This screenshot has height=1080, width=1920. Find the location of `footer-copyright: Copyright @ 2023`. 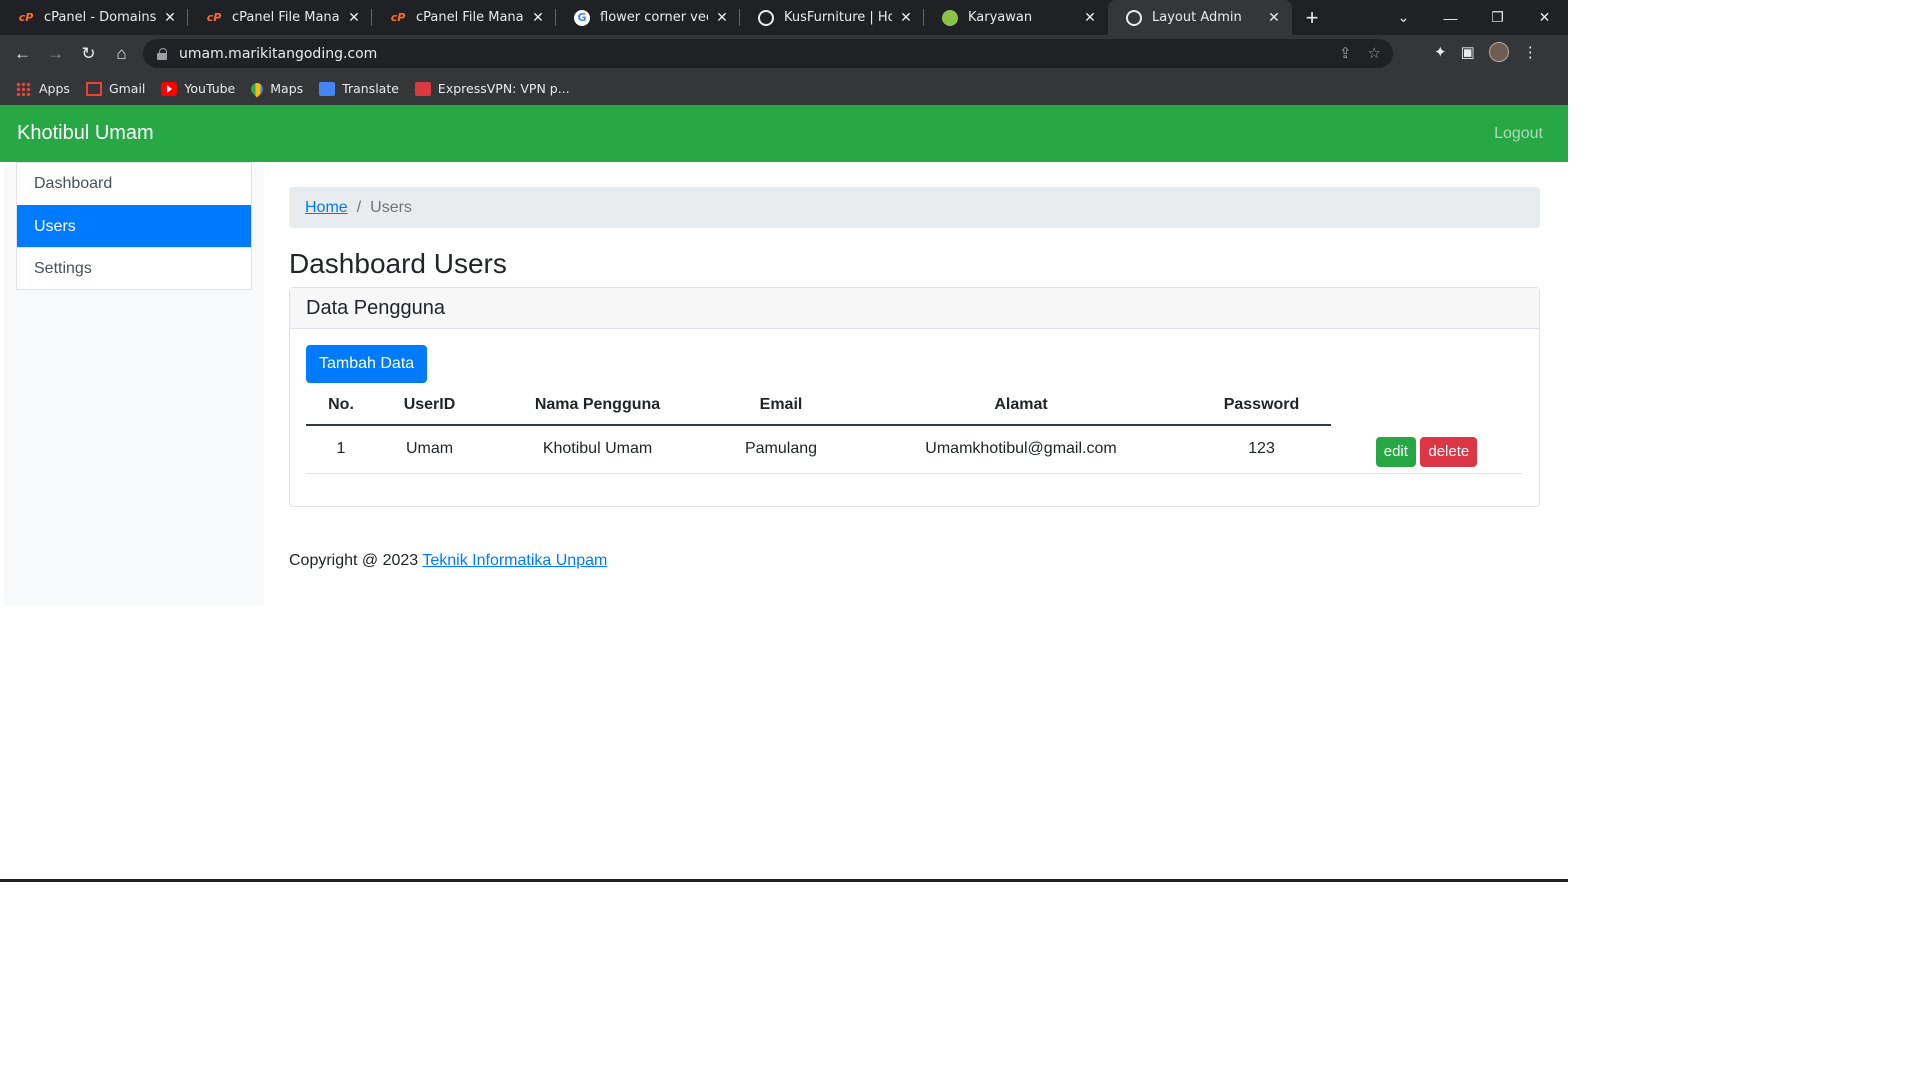

footer-copyright: Copyright @ 2023 is located at coordinates (354, 560).